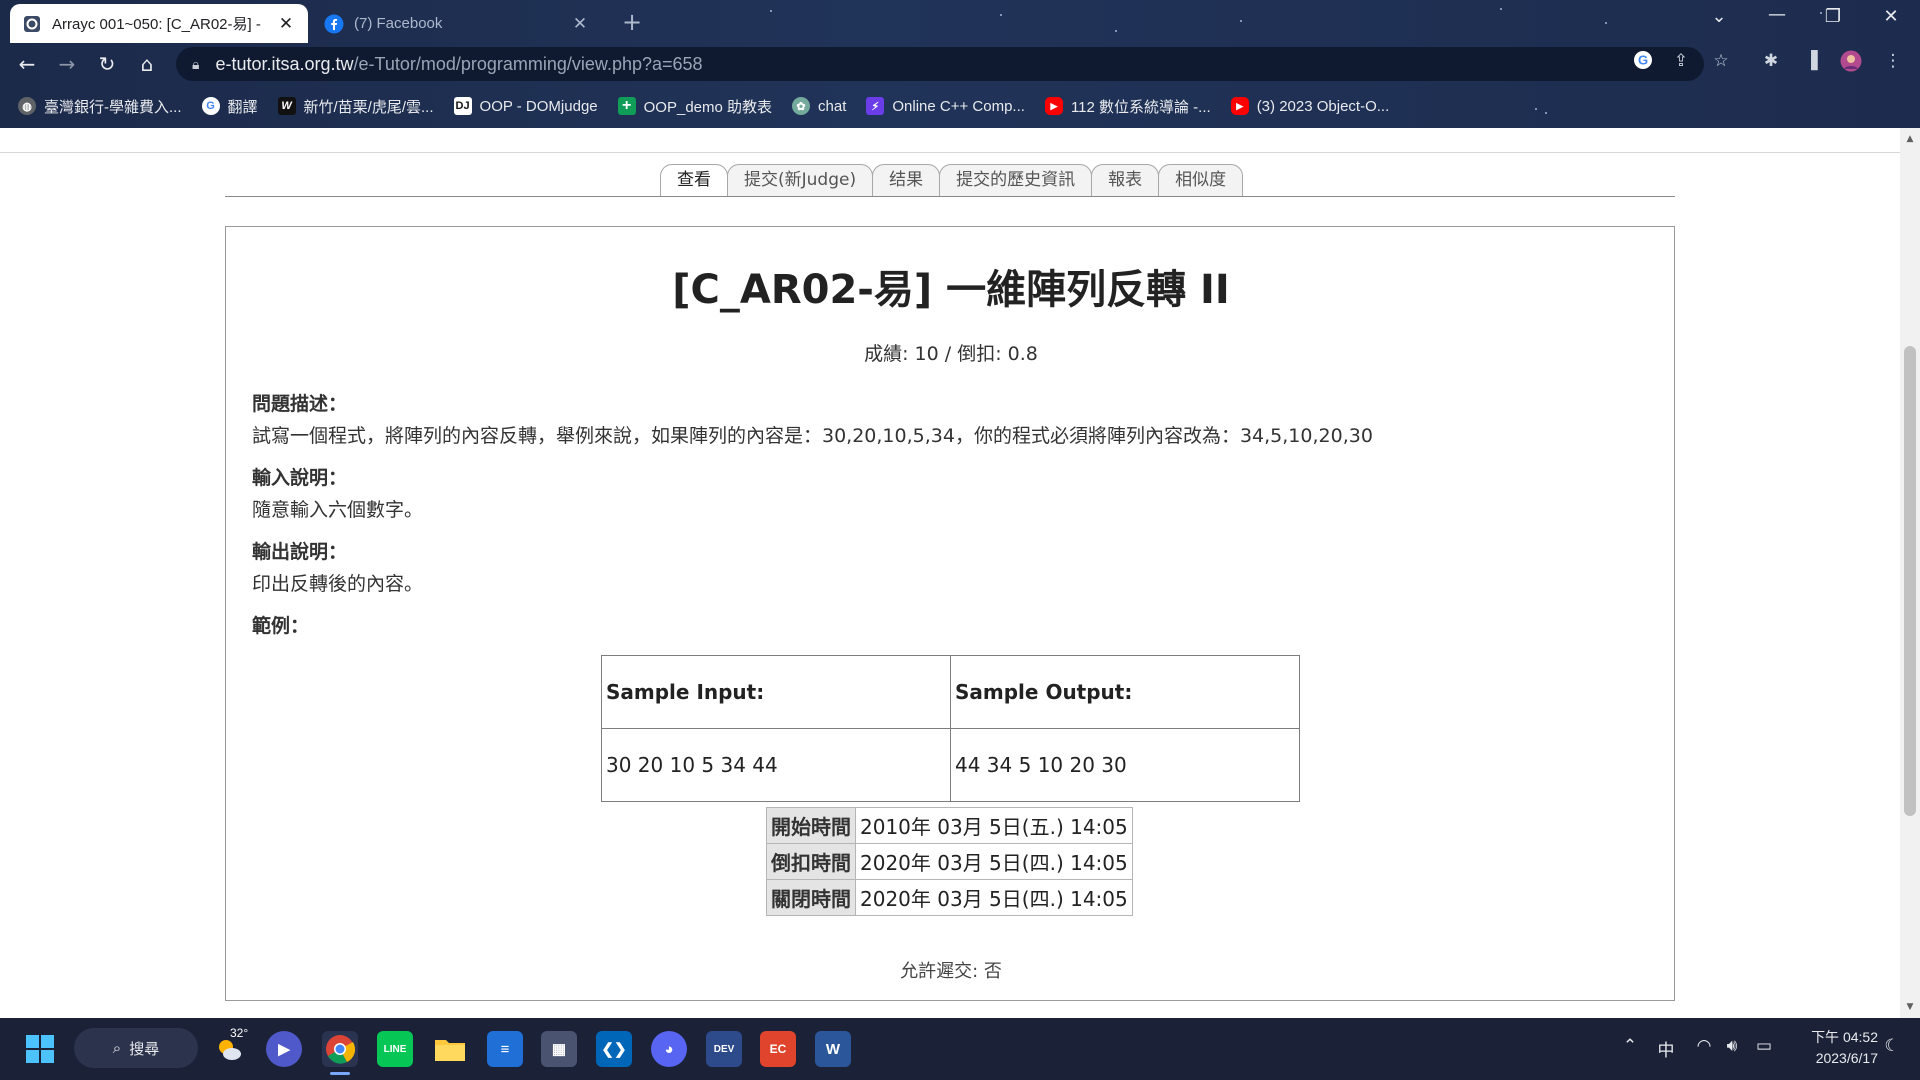 This screenshot has height=1080, width=1920. Describe the element at coordinates (694, 106) in the screenshot. I see `bookmark-item: + OOP_demo 助教表` at that location.